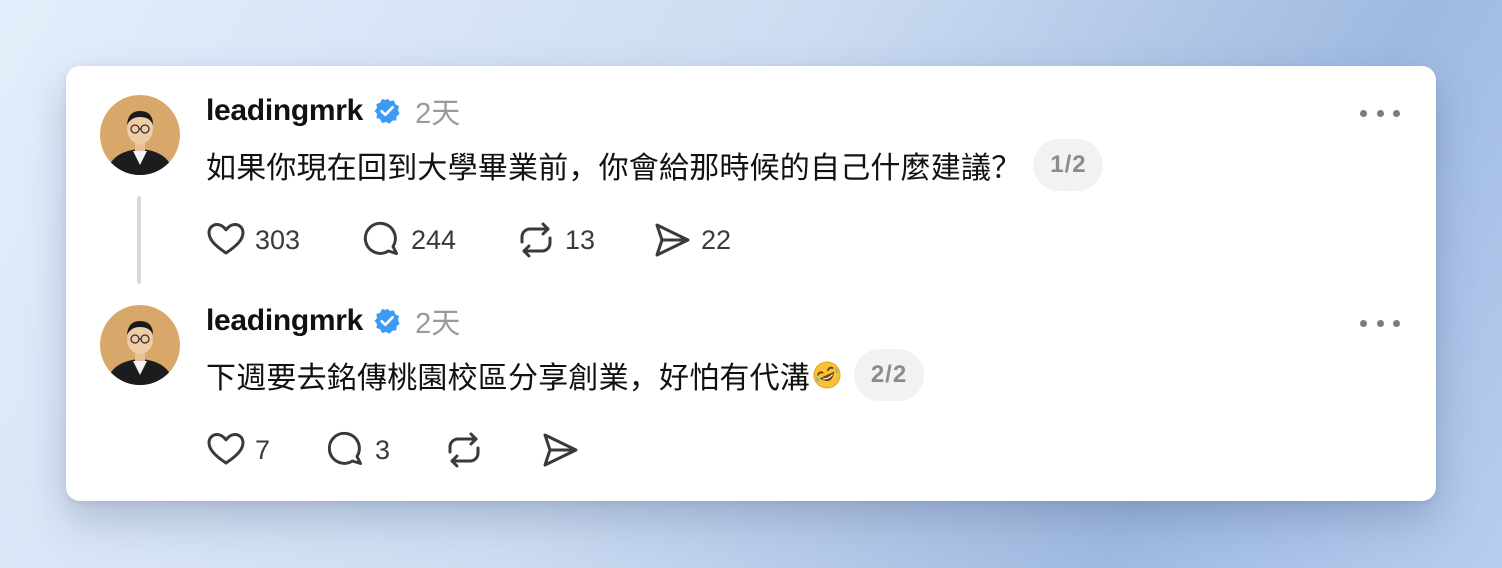 The width and height of the screenshot is (1502, 568). I want to click on thread-counter-badge: 1/2, so click(1068, 165).